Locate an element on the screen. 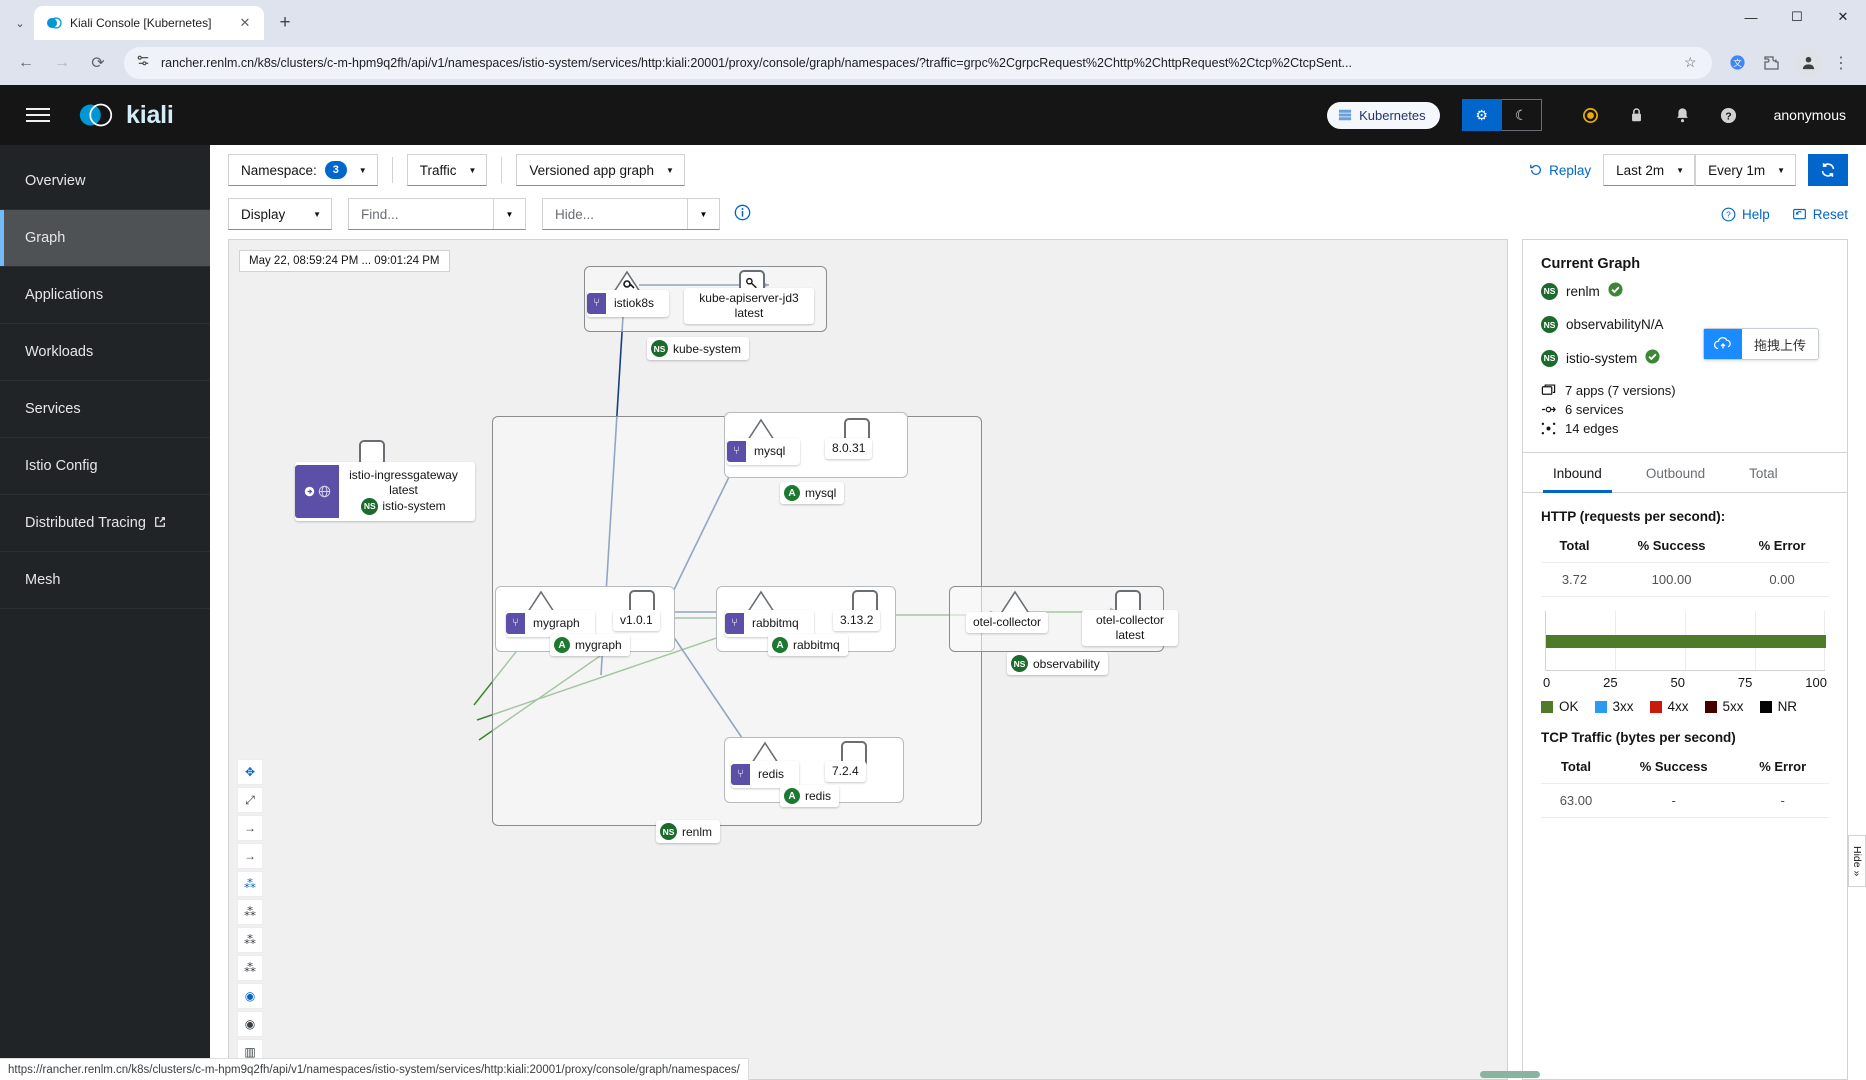 The height and width of the screenshot is (1080, 1866). namespace-box-icon: ◉ is located at coordinates (250, 996).